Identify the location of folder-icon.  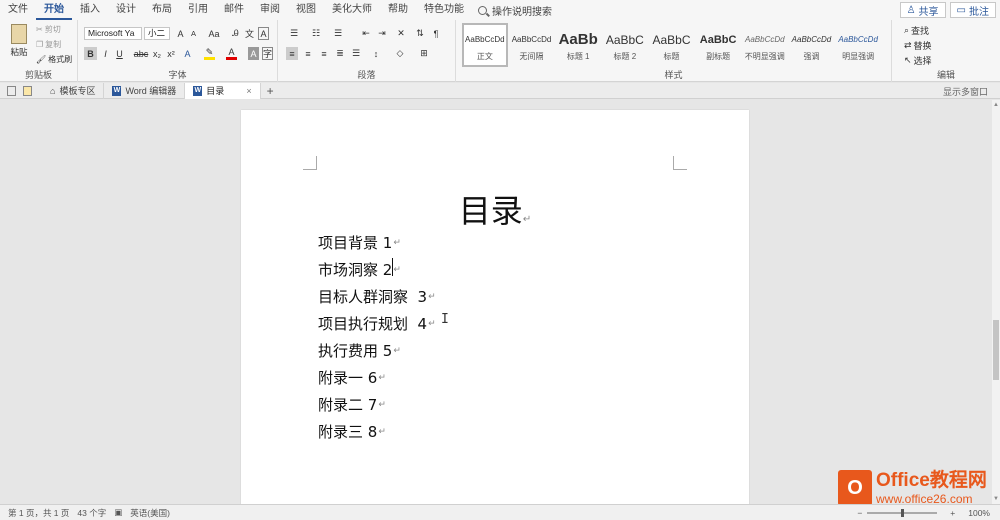
(27, 90).